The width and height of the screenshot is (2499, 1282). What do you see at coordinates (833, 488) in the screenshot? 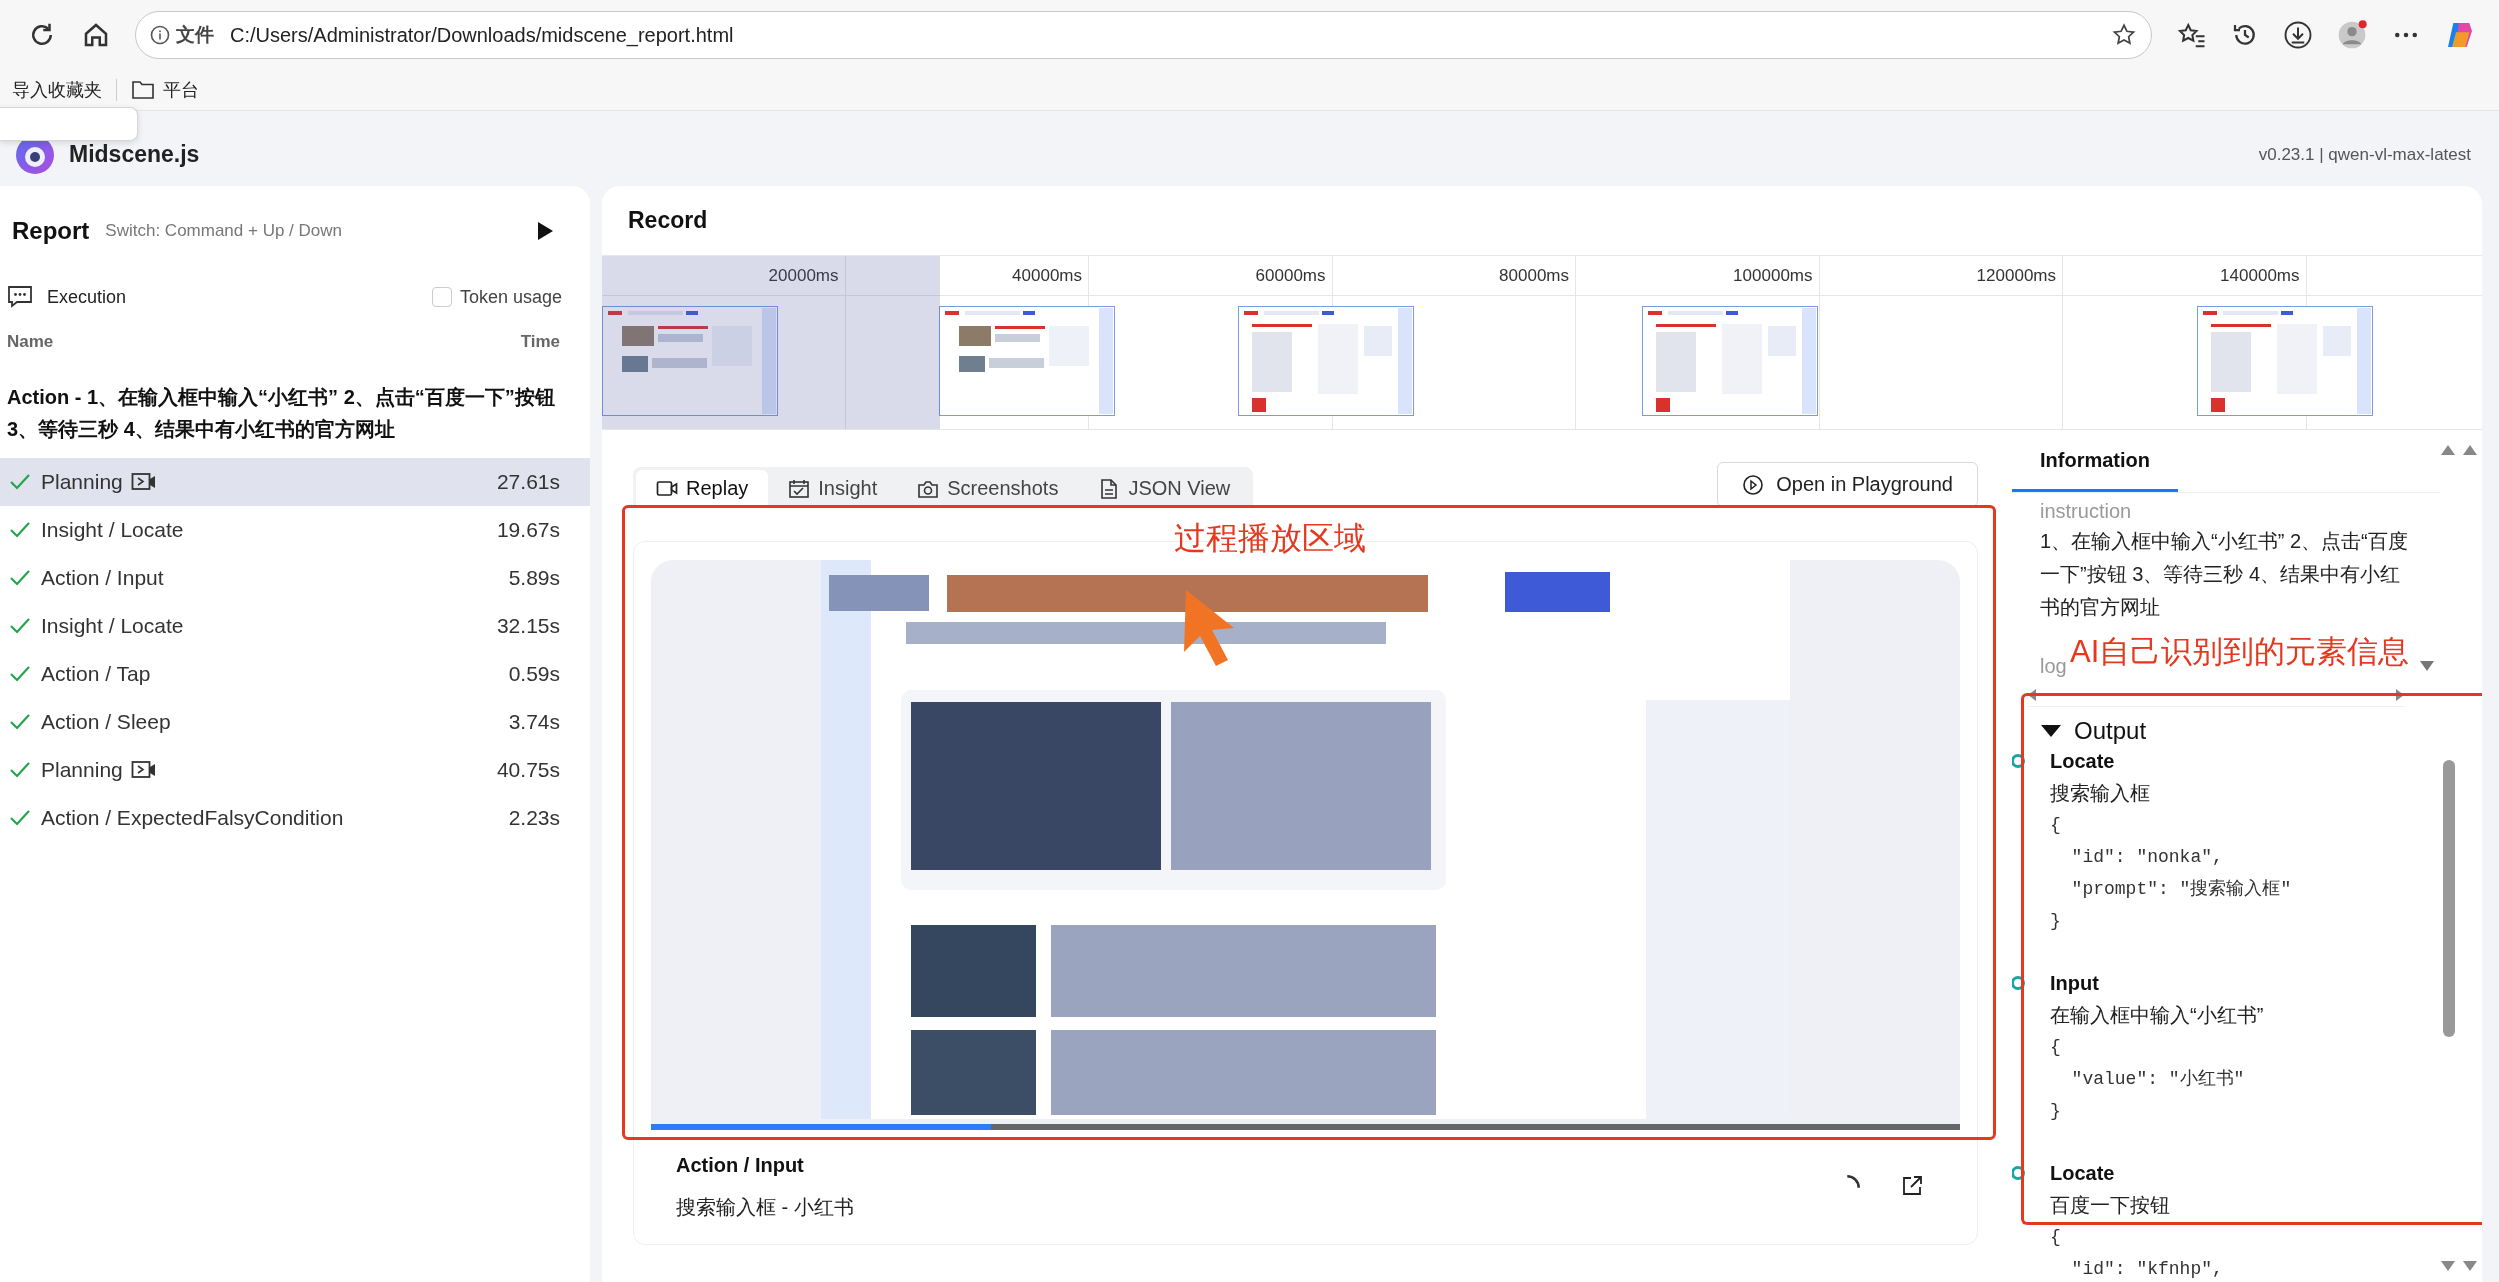
I see `view-tab: Insight` at bounding box center [833, 488].